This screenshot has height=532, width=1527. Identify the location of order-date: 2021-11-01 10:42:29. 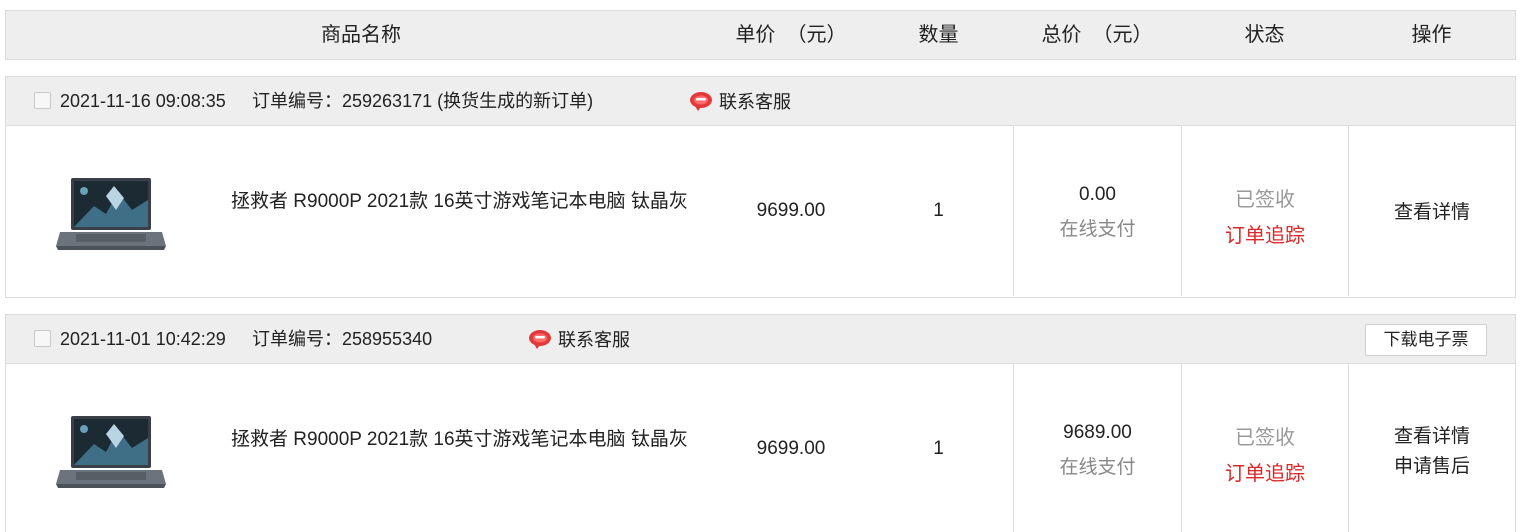
(143, 339).